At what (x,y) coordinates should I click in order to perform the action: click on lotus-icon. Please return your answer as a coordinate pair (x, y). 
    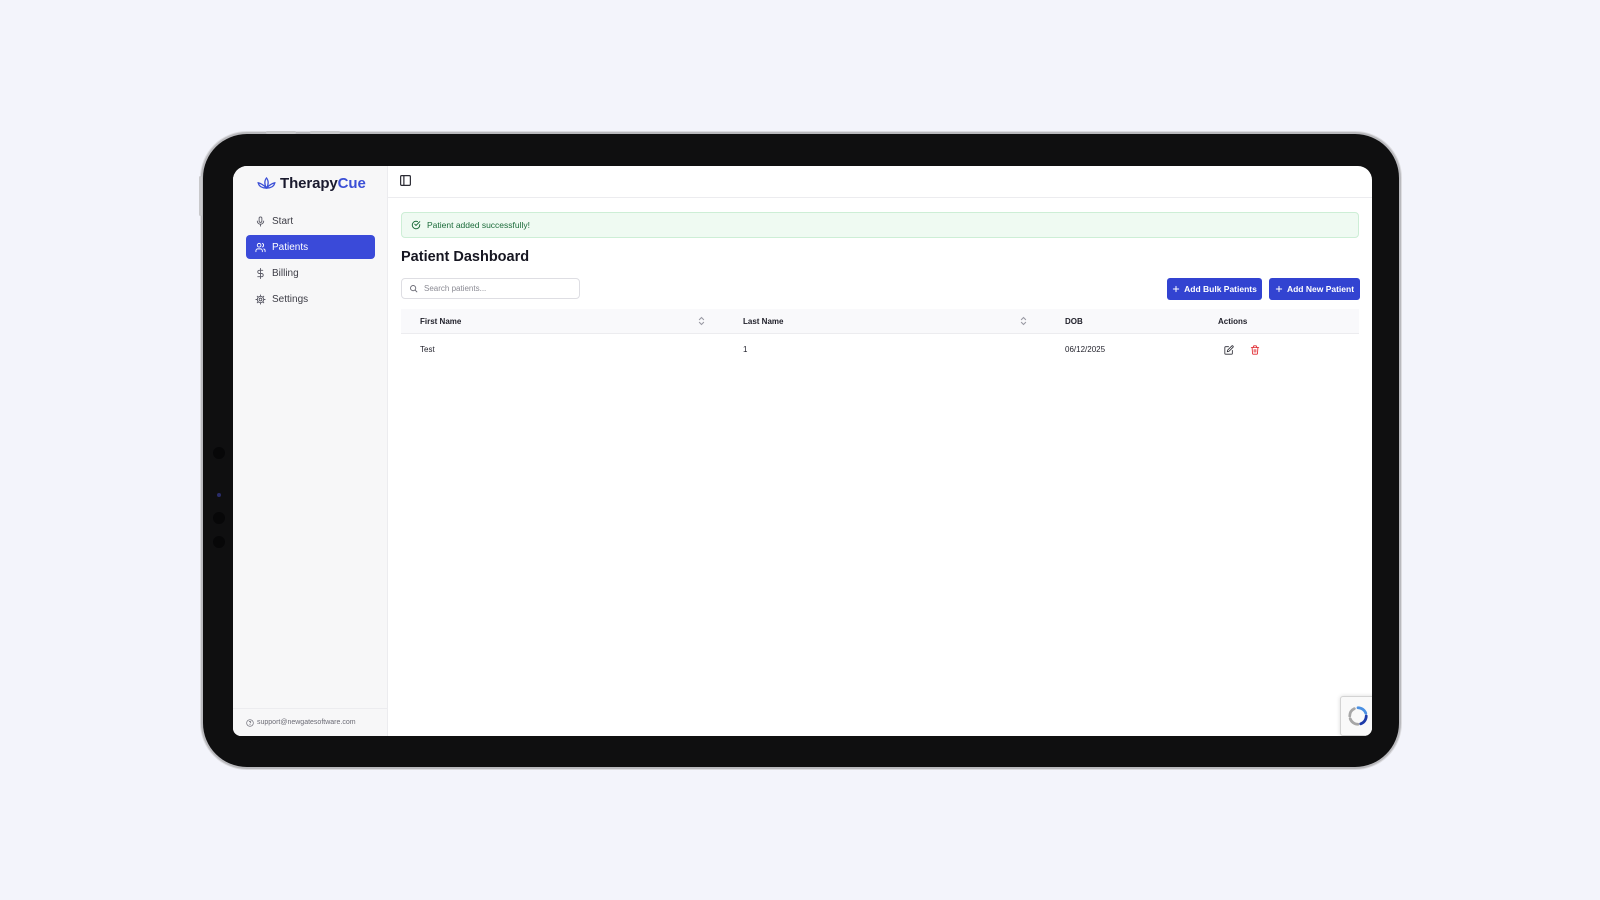
    Looking at the image, I should click on (266, 183).